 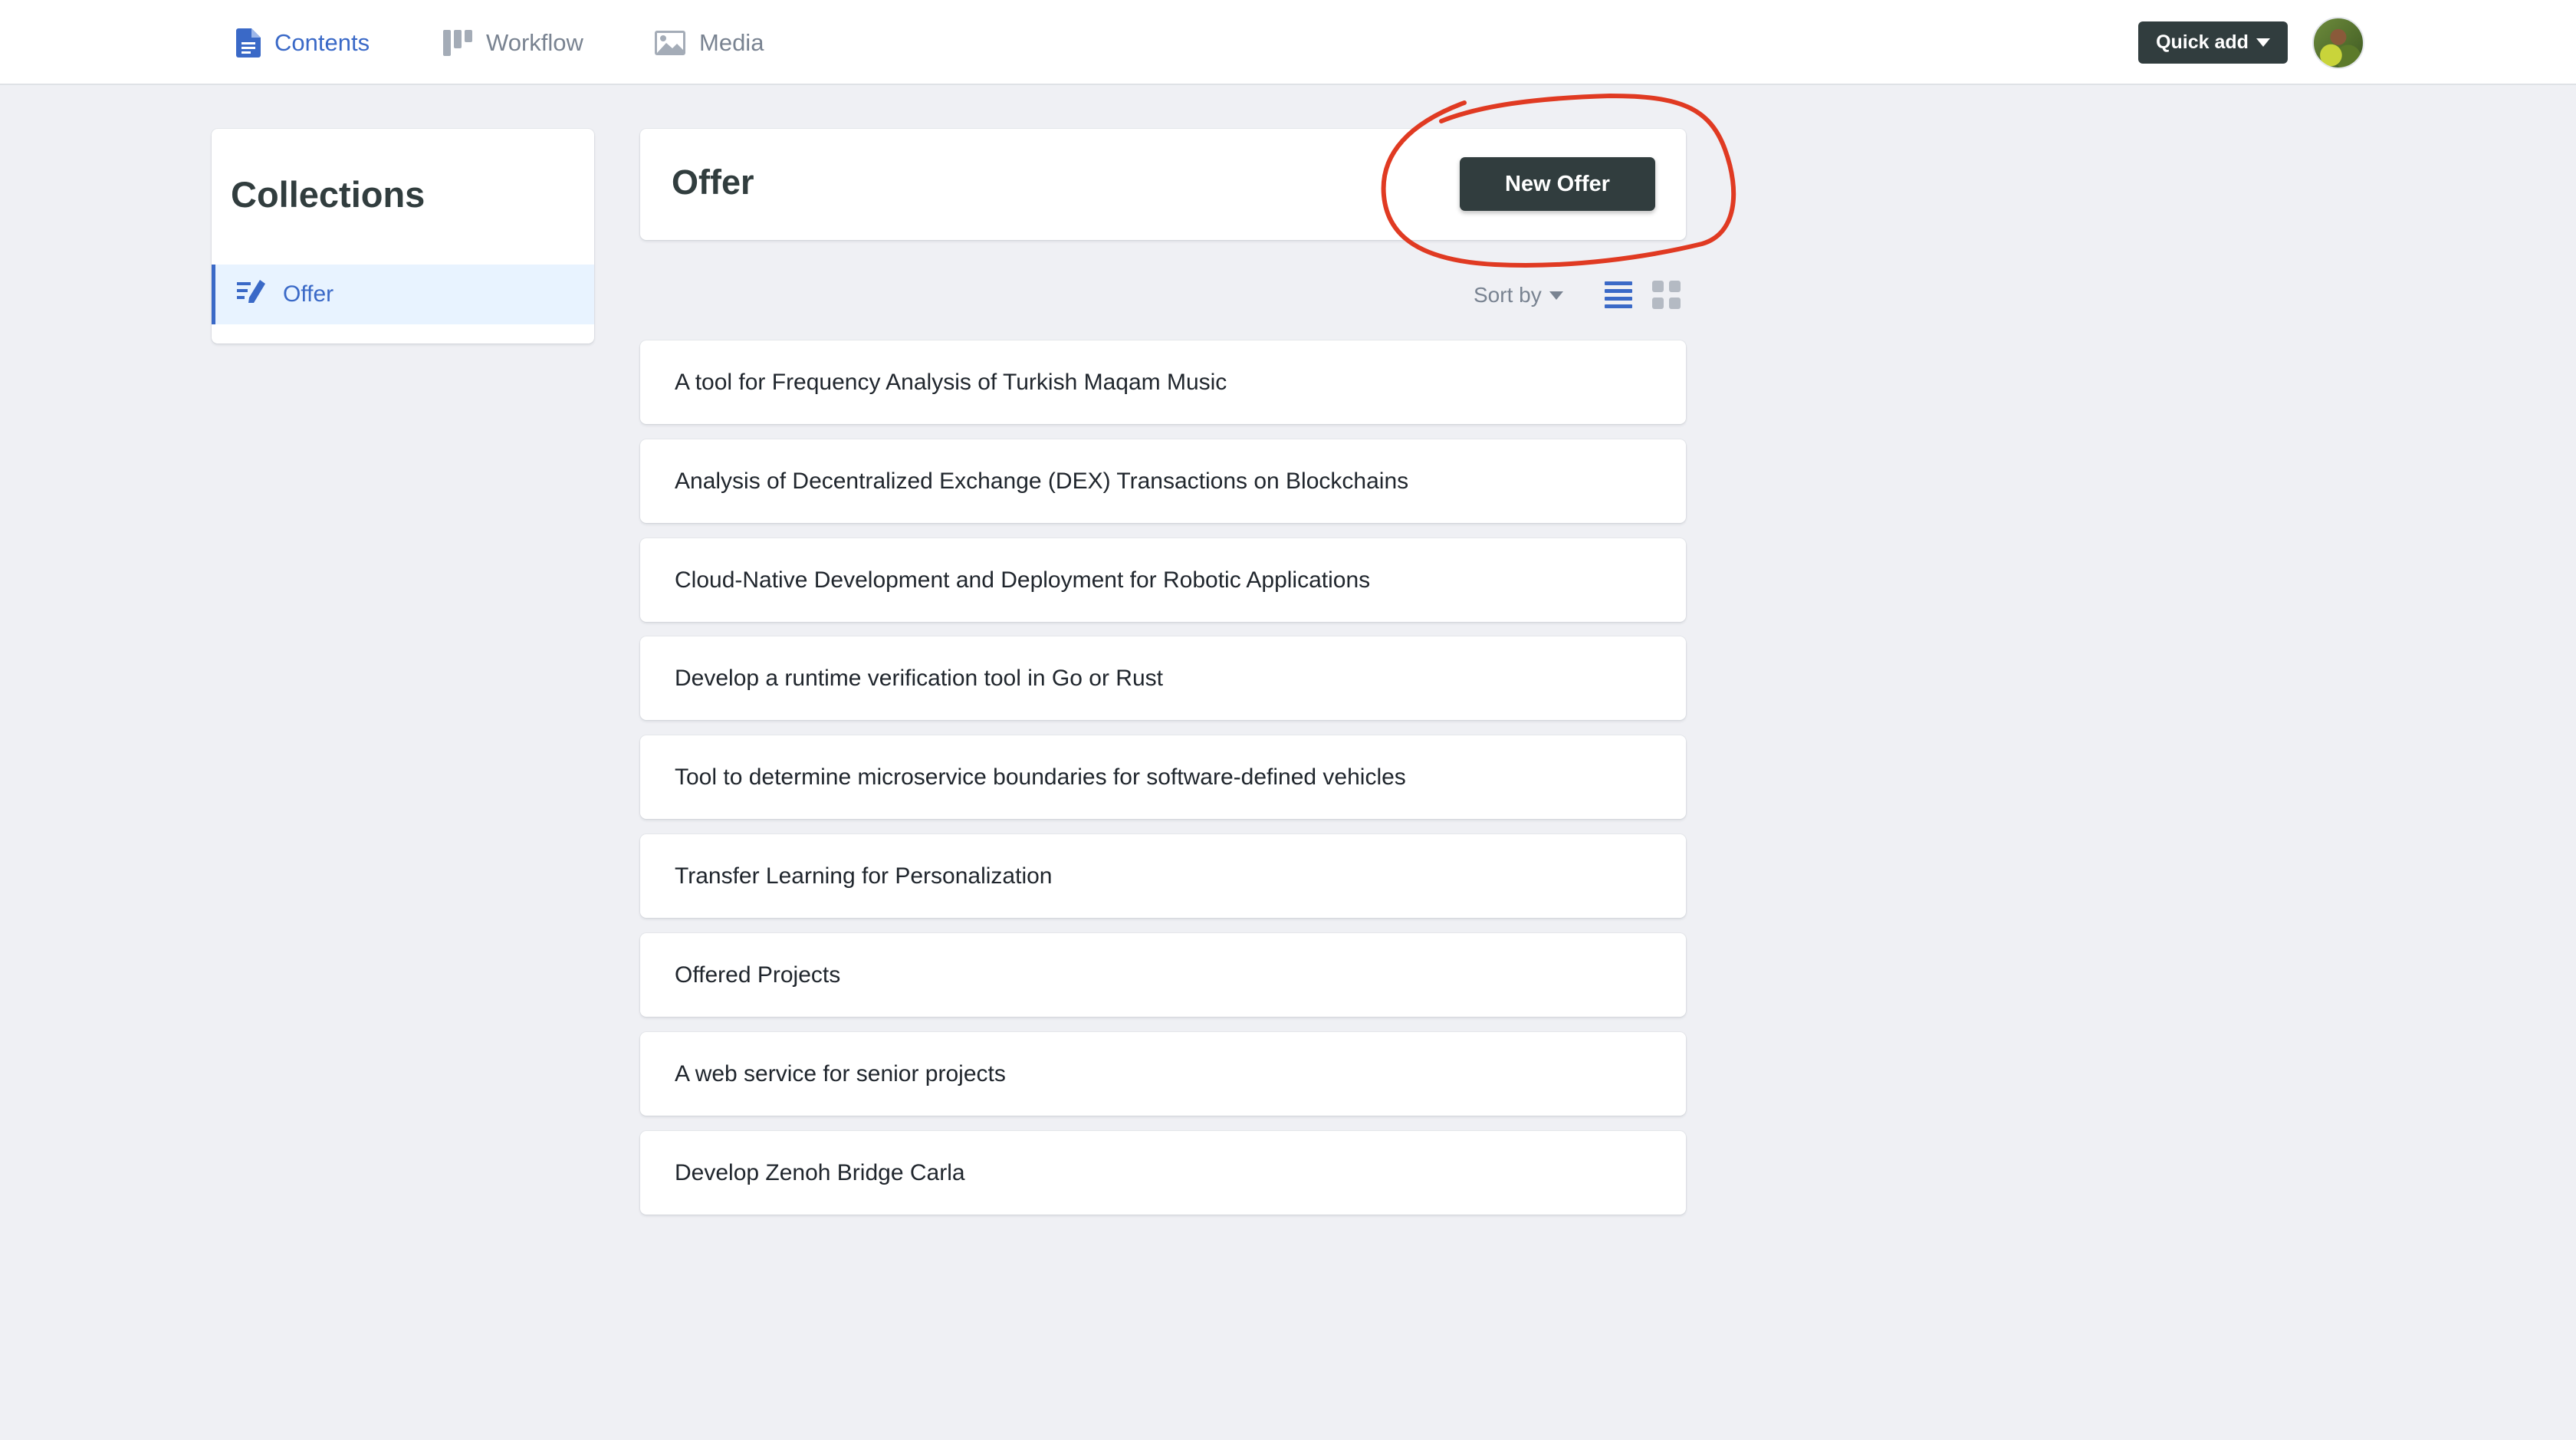 What do you see at coordinates (820, 1172) in the screenshot?
I see `entry-title: Develop Zenoh Bridge Carla` at bounding box center [820, 1172].